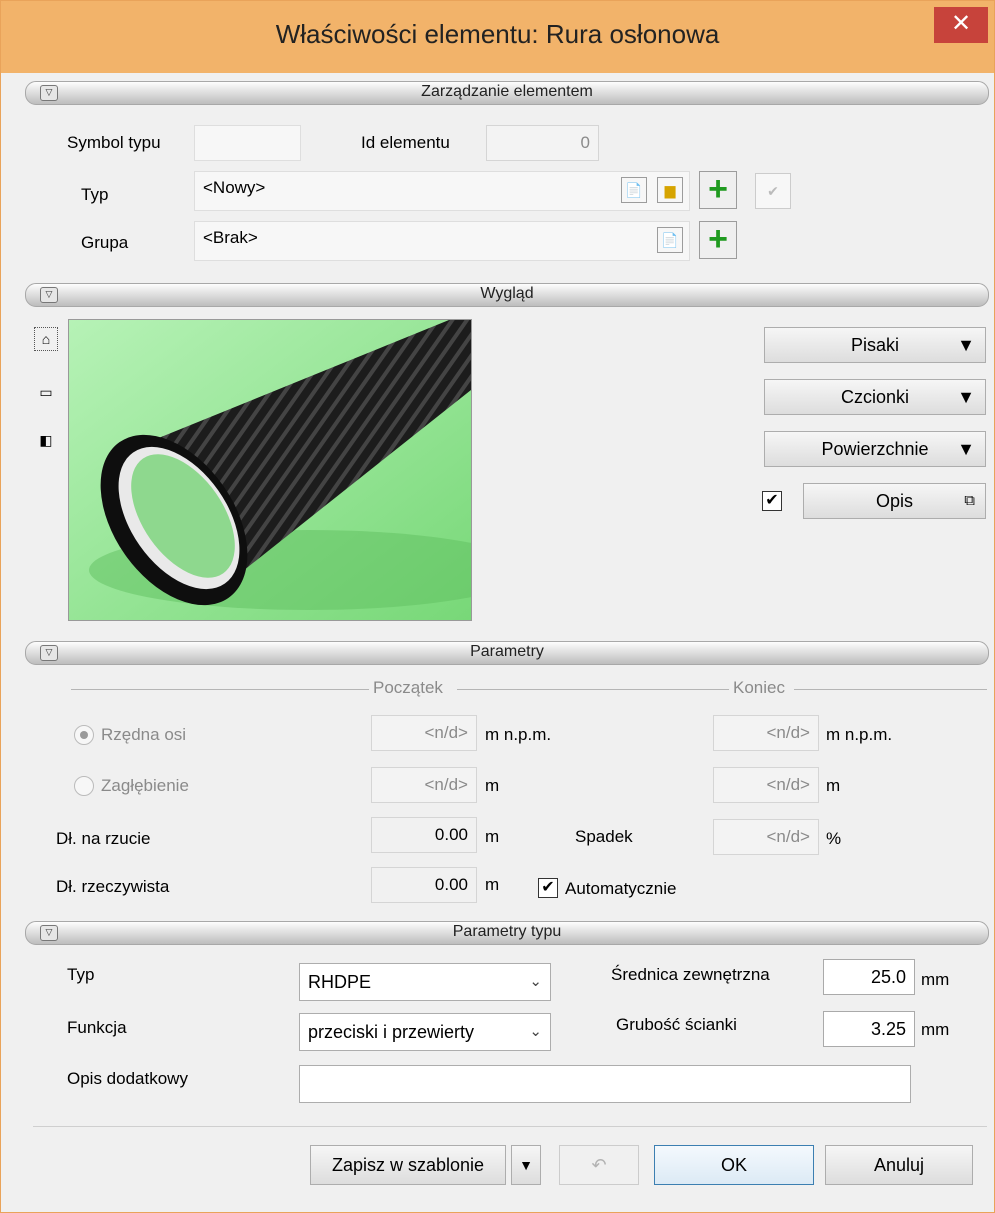 This screenshot has height=1213, width=995. I want to click on zapisz-w-szablonie-button: Zapisz w szablonie, so click(408, 1165).